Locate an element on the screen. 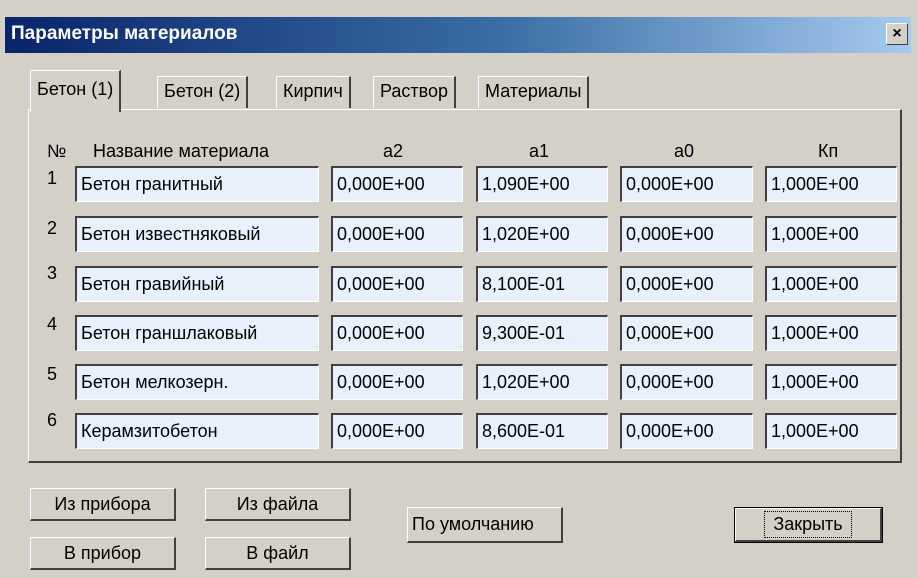 The image size is (917, 578). row-number: 1 is located at coordinates (52, 178).